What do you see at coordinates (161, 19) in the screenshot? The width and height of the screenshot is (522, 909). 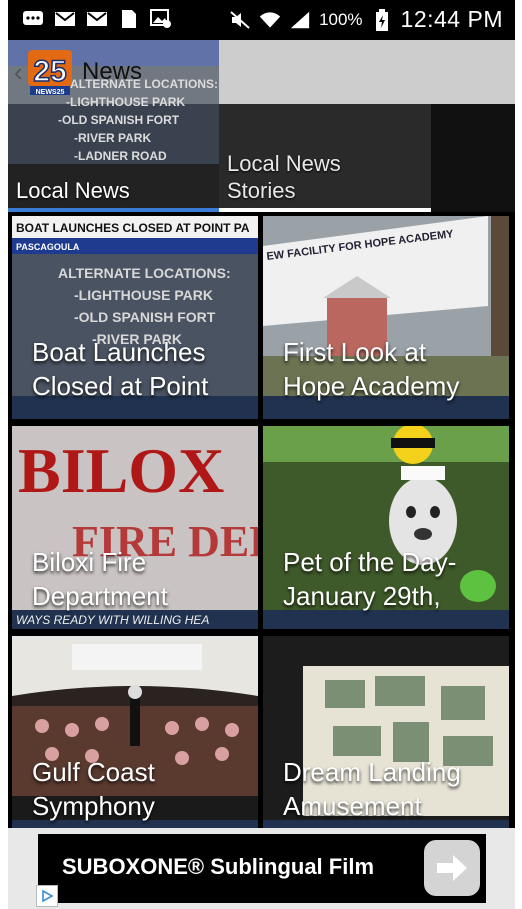 I see `image-icon` at bounding box center [161, 19].